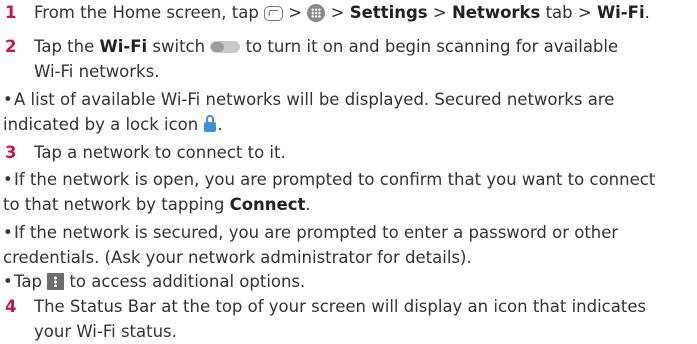  I want to click on step-text: Tap a network to connect to it., so click(359, 153).